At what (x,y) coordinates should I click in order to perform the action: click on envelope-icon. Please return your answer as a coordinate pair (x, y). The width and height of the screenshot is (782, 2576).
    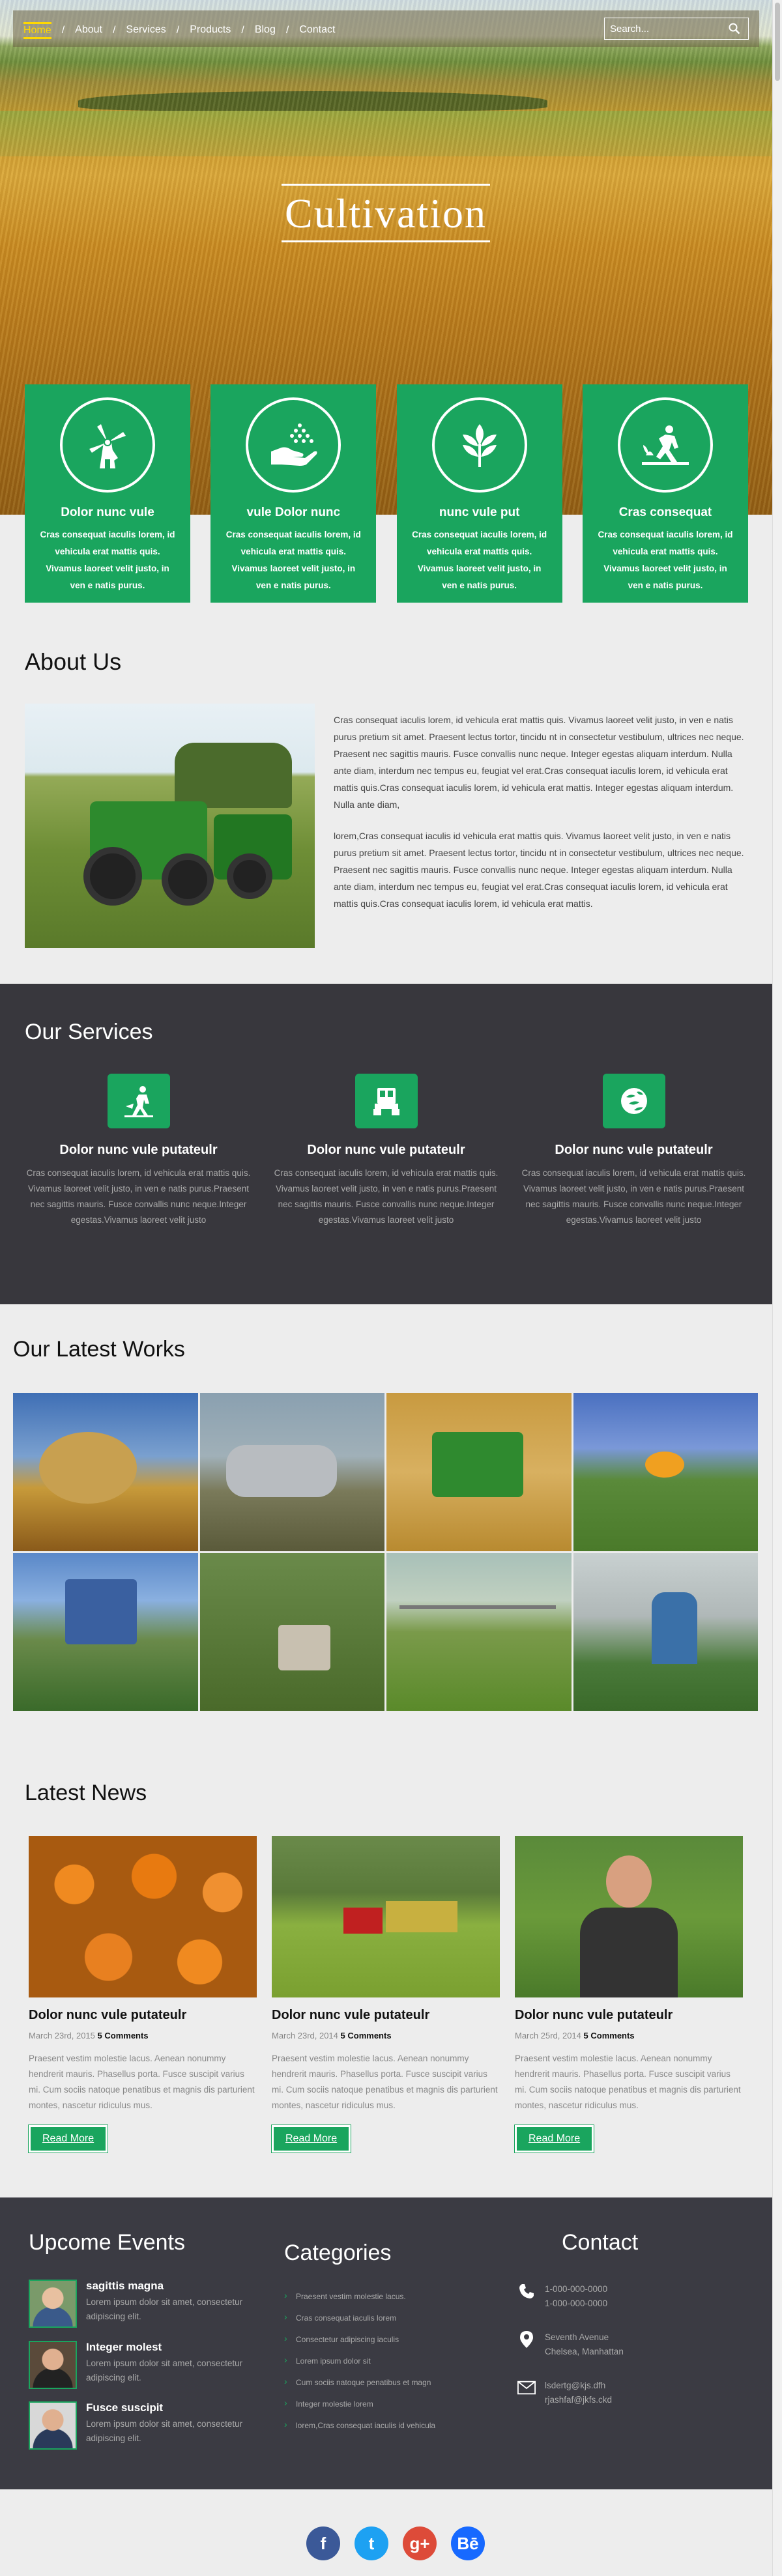
    Looking at the image, I should click on (526, 2388).